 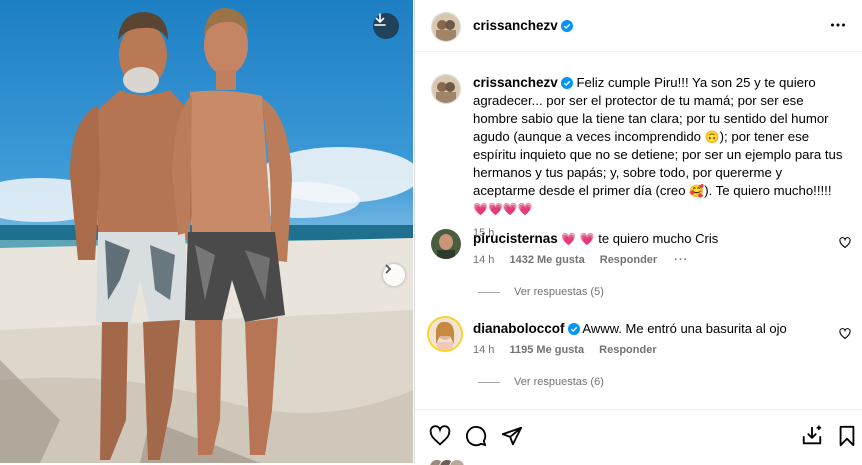 What do you see at coordinates (519, 328) in the screenshot?
I see `comment-username: dianaboloccof` at bounding box center [519, 328].